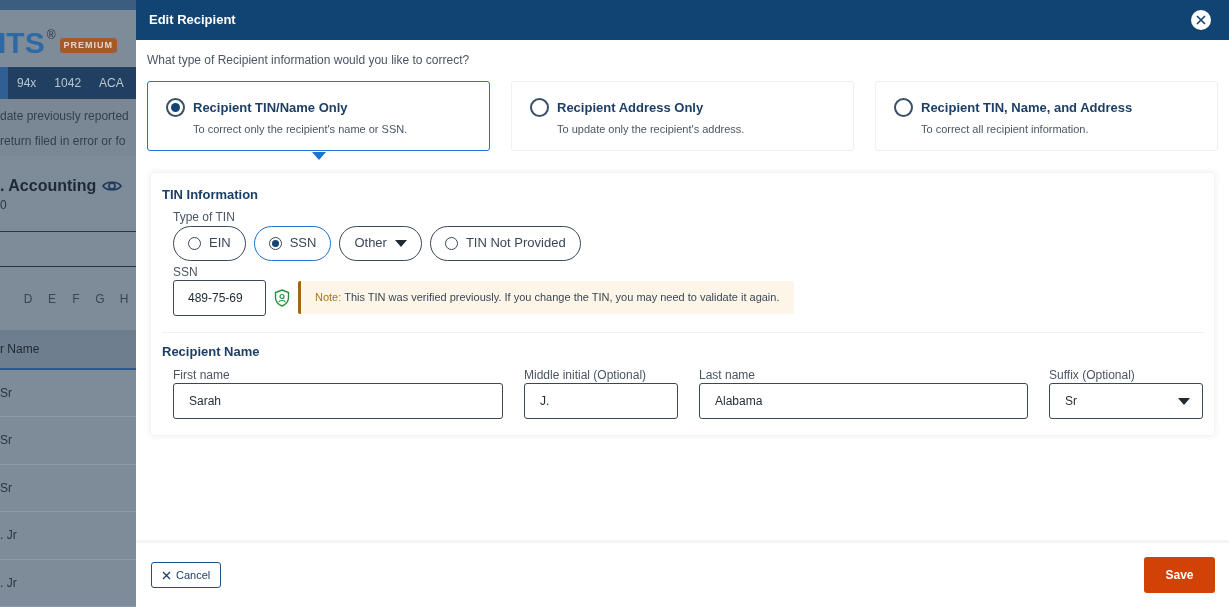  Describe the element at coordinates (22, 42) in the screenshot. I see `logo: ITS` at that location.